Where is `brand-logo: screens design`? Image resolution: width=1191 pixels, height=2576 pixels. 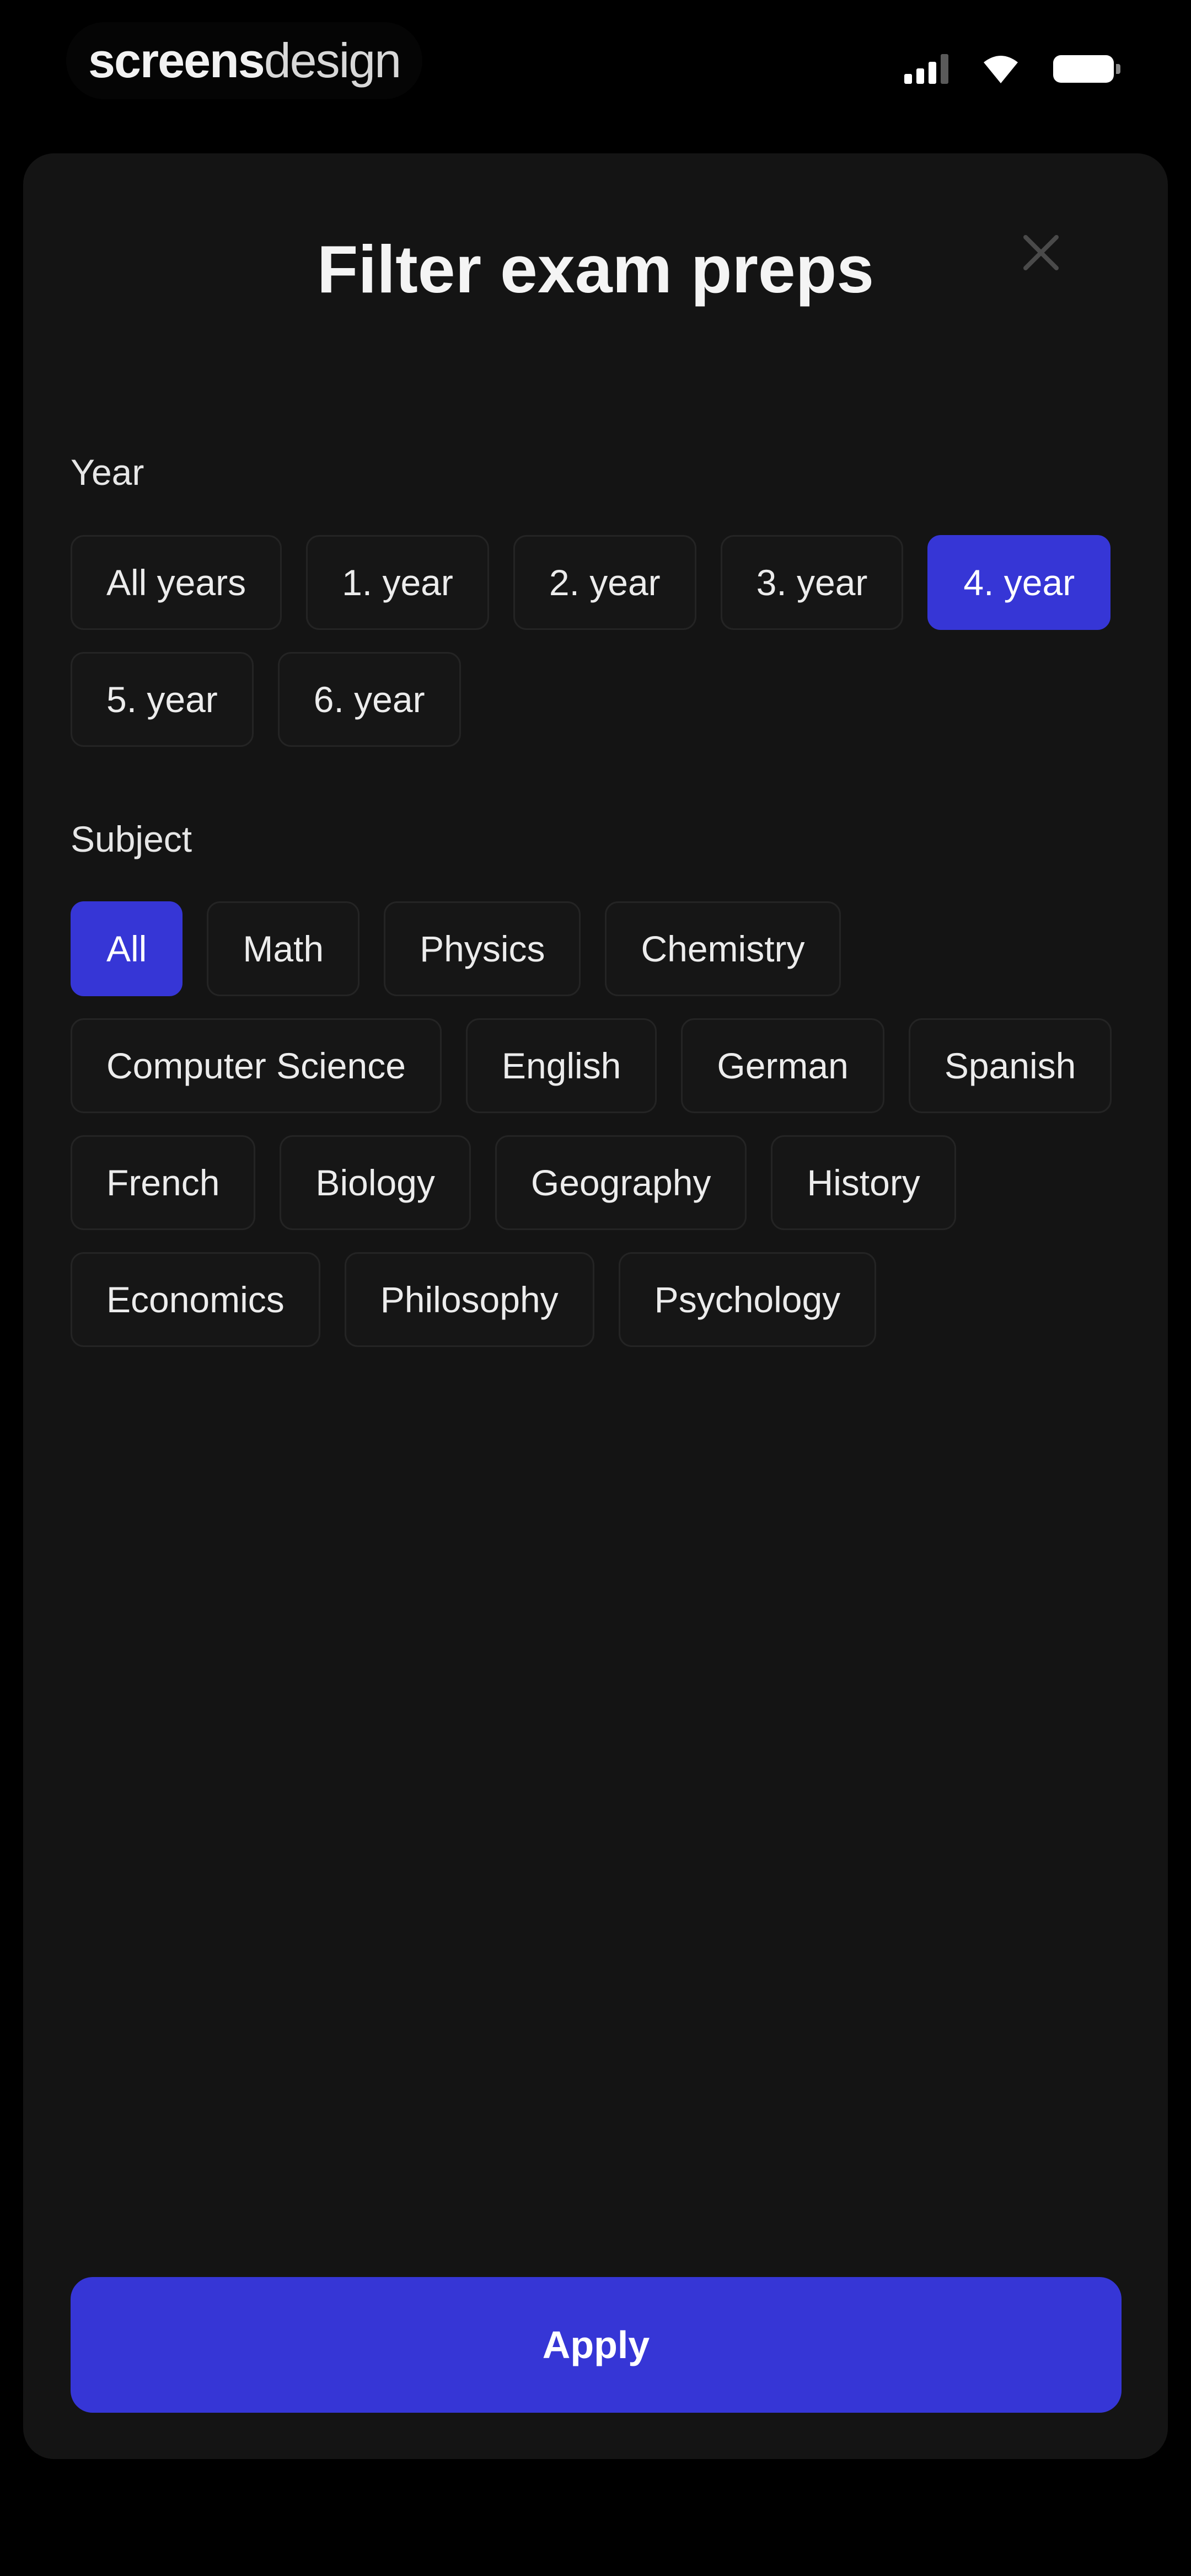
brand-logo: screens design is located at coordinates (244, 60).